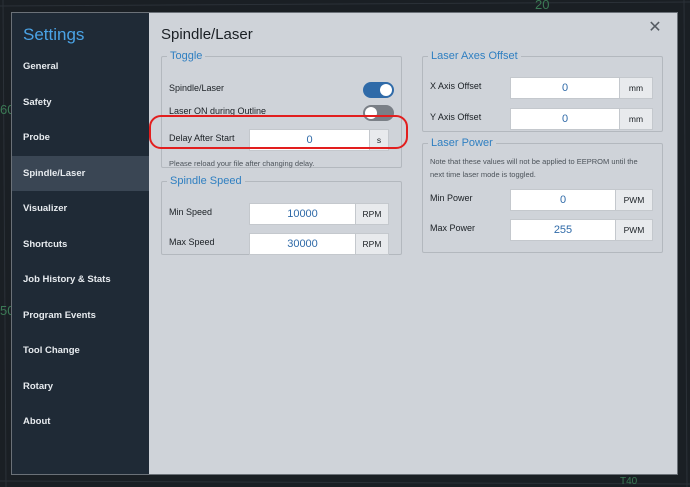 The width and height of the screenshot is (690, 487). I want to click on min-power-unit: PWM, so click(634, 200).